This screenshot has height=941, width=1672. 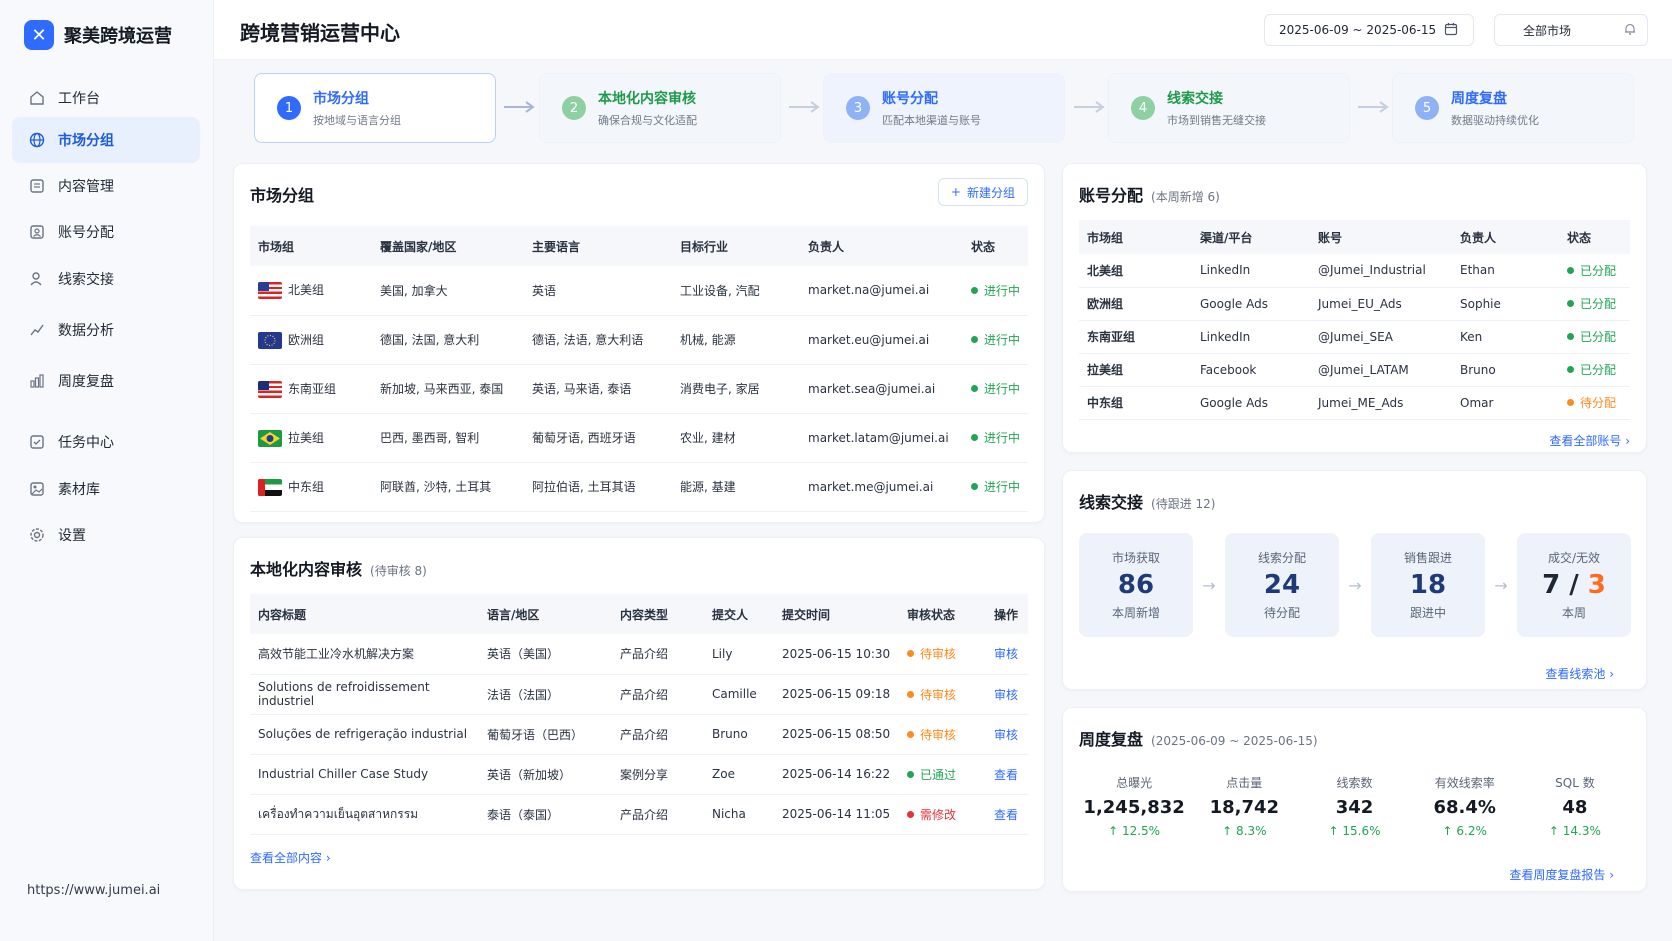 I want to click on step-title: 账号分配, so click(x=910, y=99).